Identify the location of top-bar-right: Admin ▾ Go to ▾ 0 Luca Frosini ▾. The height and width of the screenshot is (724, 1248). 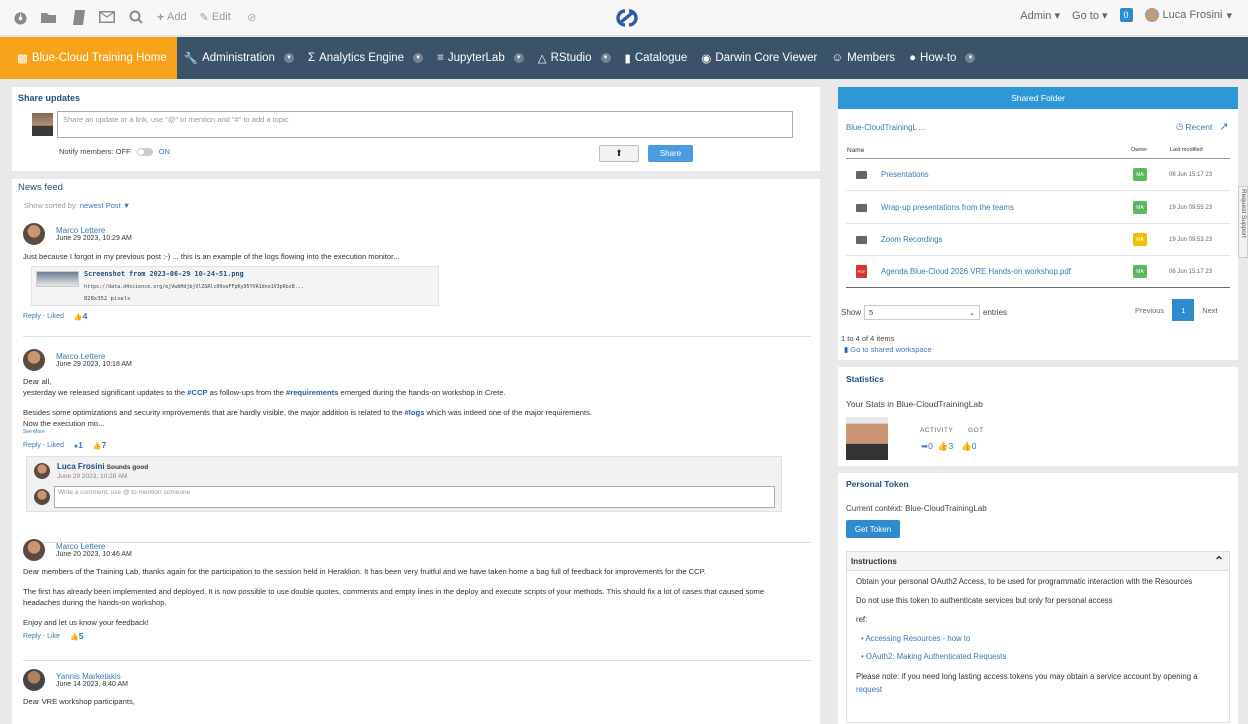
(1126, 15).